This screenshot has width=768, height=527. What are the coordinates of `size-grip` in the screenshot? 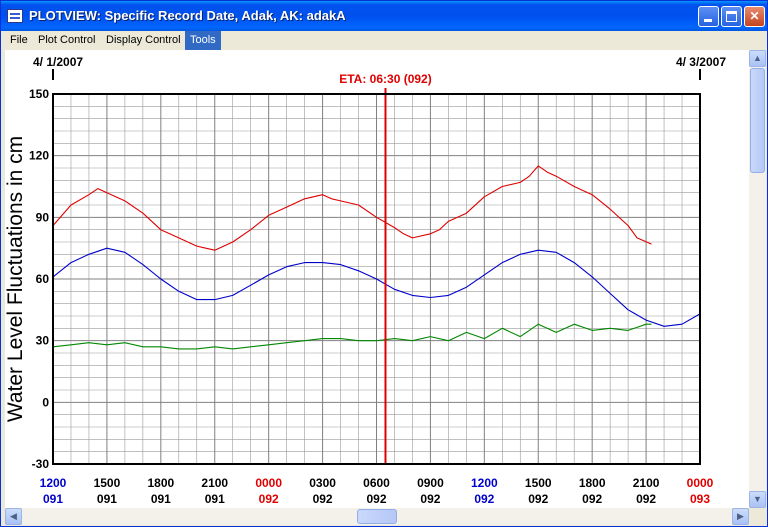 It's located at (757, 516).